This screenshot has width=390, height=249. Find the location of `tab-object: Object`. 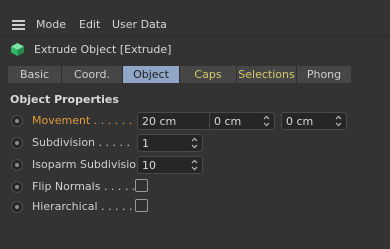

tab-object: Object is located at coordinates (151, 74).